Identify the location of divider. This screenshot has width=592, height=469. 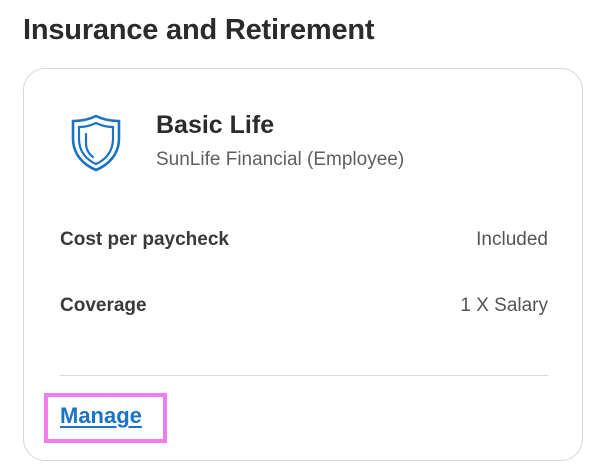
(304, 375).